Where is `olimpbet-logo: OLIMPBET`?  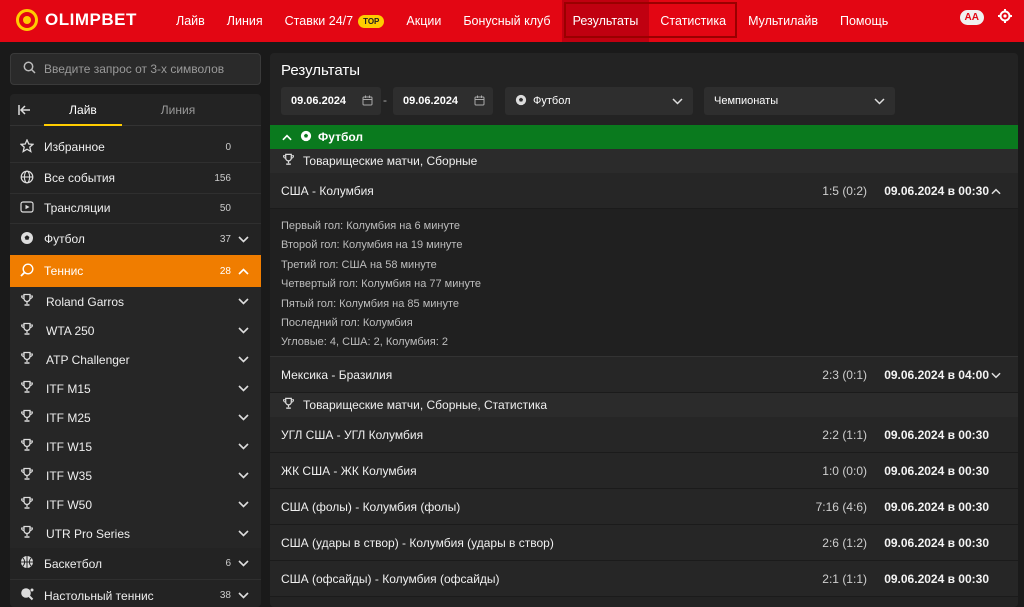
olimpbet-logo: OLIMPBET is located at coordinates (76, 20).